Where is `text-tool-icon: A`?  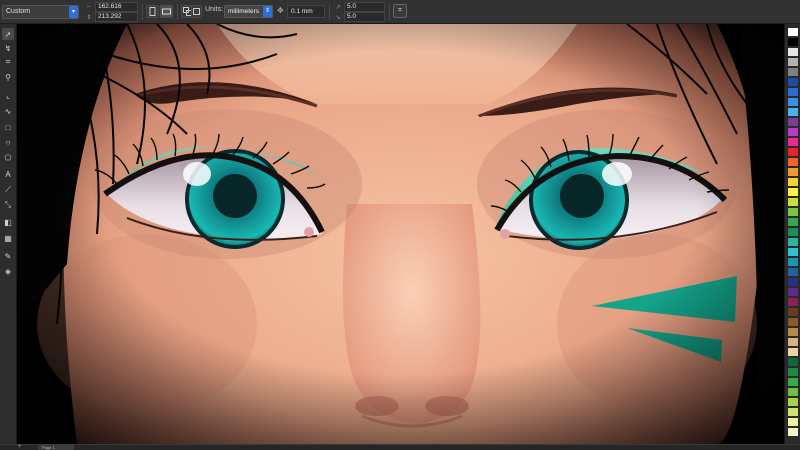
text-tool-icon: A is located at coordinates (8, 174).